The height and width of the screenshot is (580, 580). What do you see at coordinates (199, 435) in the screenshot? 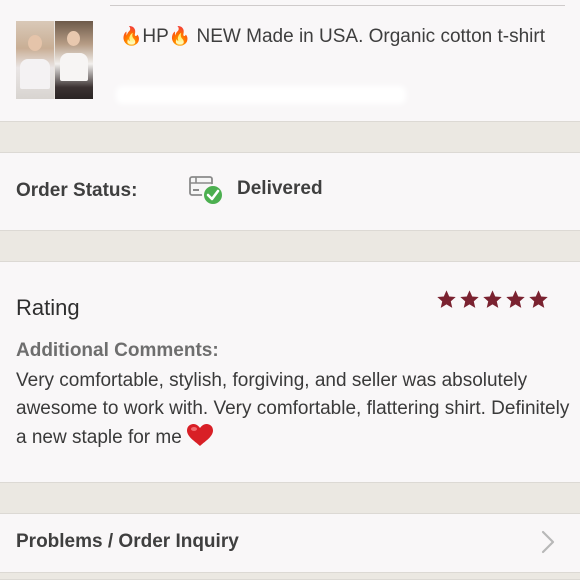
I see `heart-icon` at bounding box center [199, 435].